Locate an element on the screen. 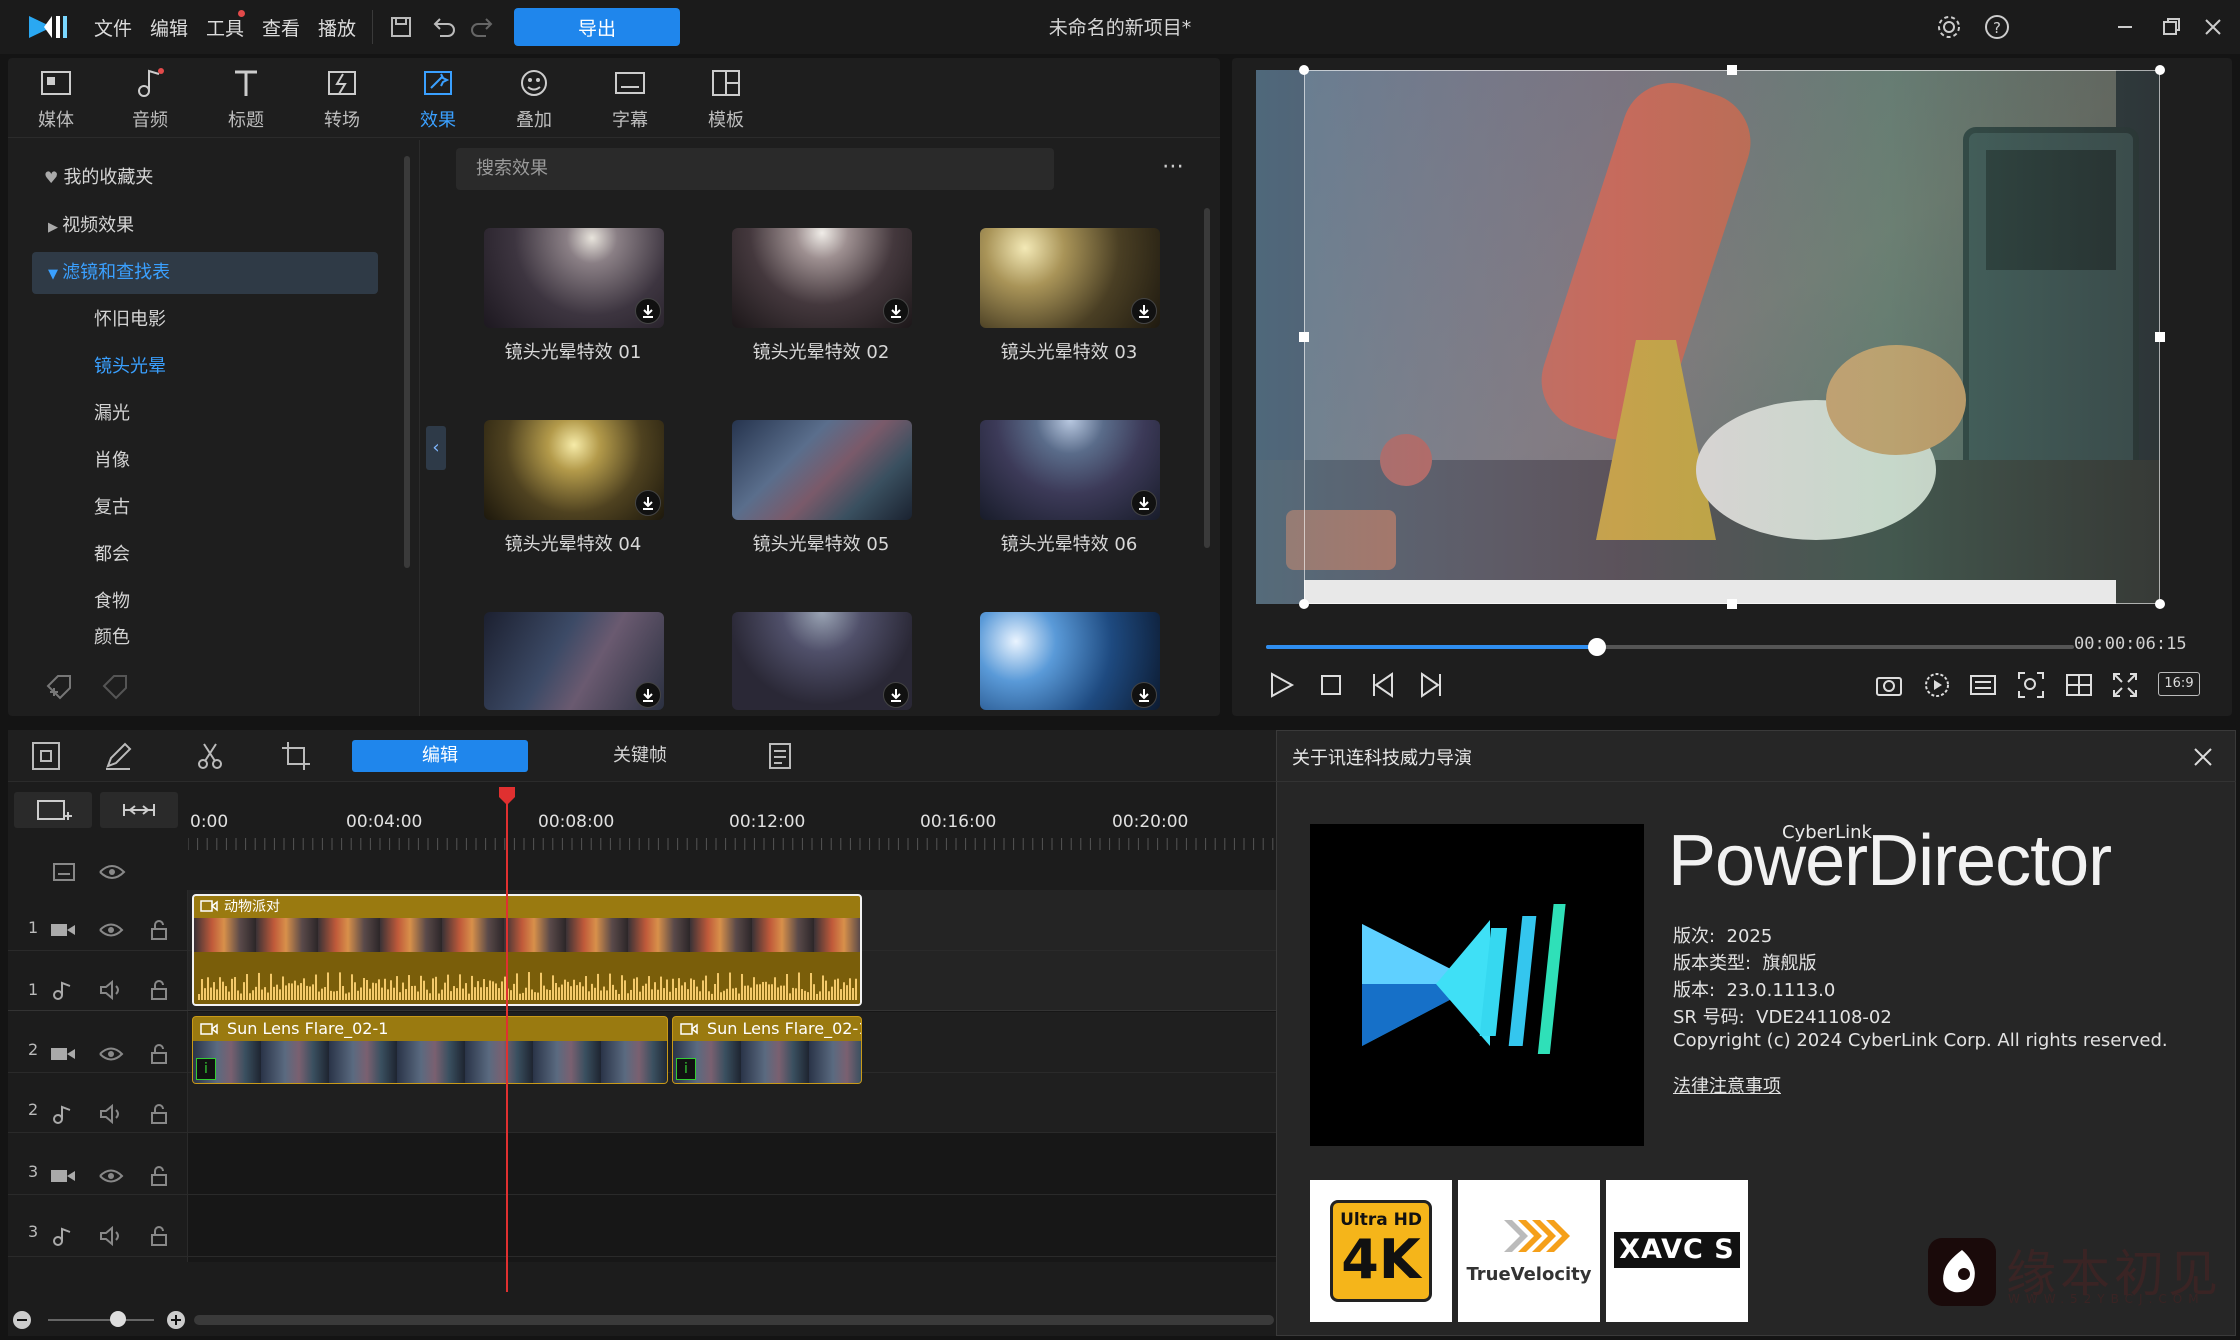  zoom-slider-handle is located at coordinates (118, 1319).